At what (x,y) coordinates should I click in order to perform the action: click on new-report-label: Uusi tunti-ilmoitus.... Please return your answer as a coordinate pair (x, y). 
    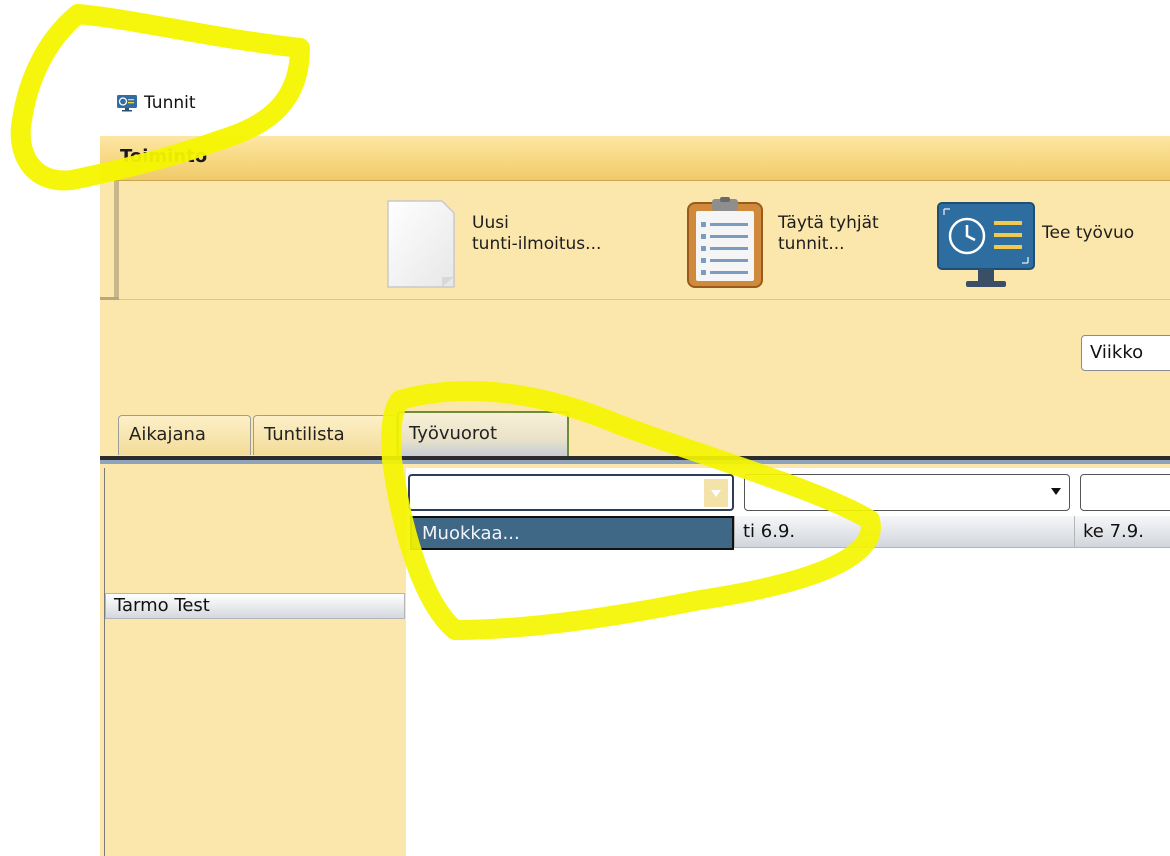
    Looking at the image, I should click on (537, 233).